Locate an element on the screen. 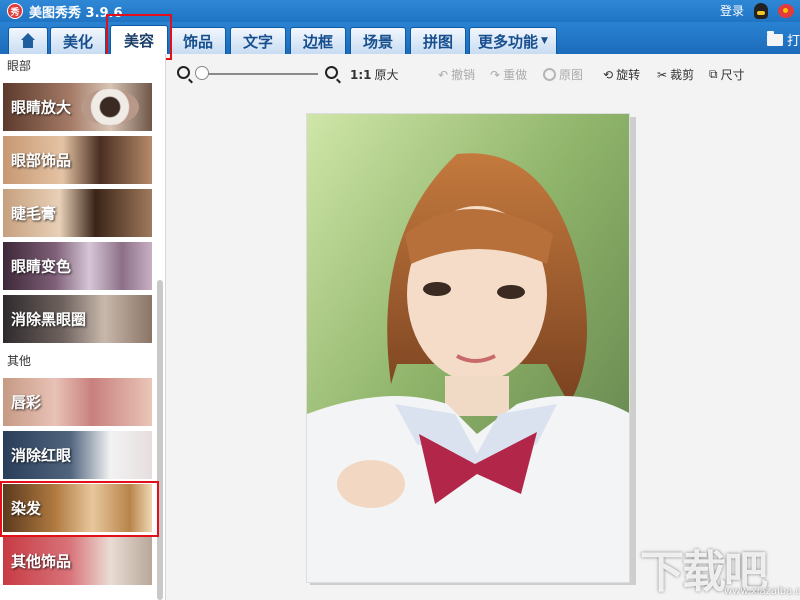  feature-red-eye: 消除红眼 is located at coordinates (77, 455).